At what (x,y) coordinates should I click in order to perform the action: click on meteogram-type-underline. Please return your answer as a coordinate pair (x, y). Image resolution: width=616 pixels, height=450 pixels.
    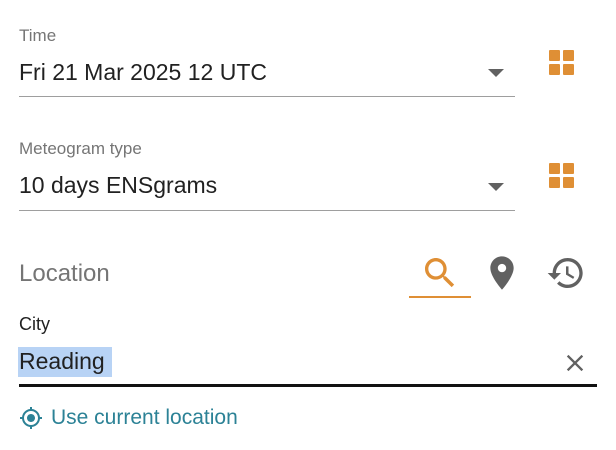
    Looking at the image, I should click on (267, 210).